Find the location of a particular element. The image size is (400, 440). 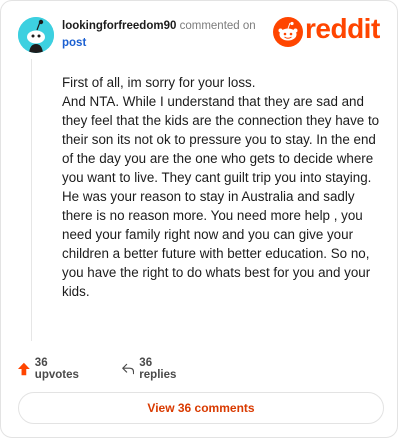

reddit-logo-icon is located at coordinates (288, 32).